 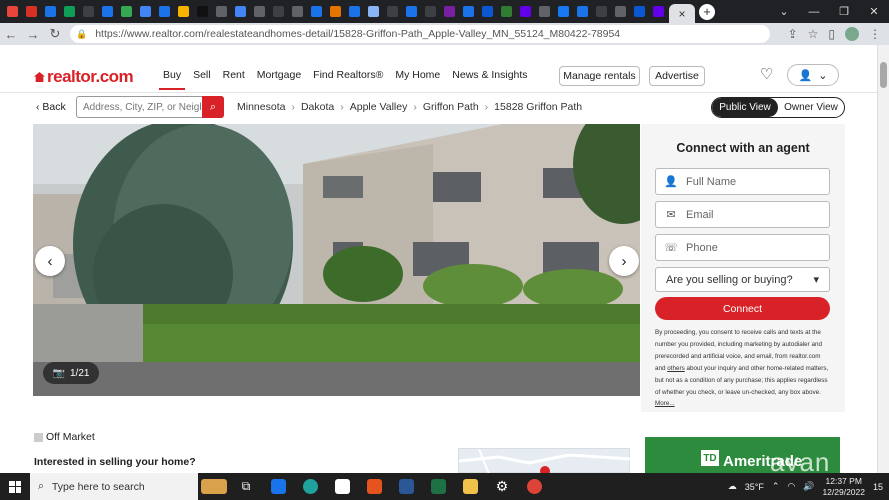 I want to click on connect-button: Connect, so click(x=742, y=308).